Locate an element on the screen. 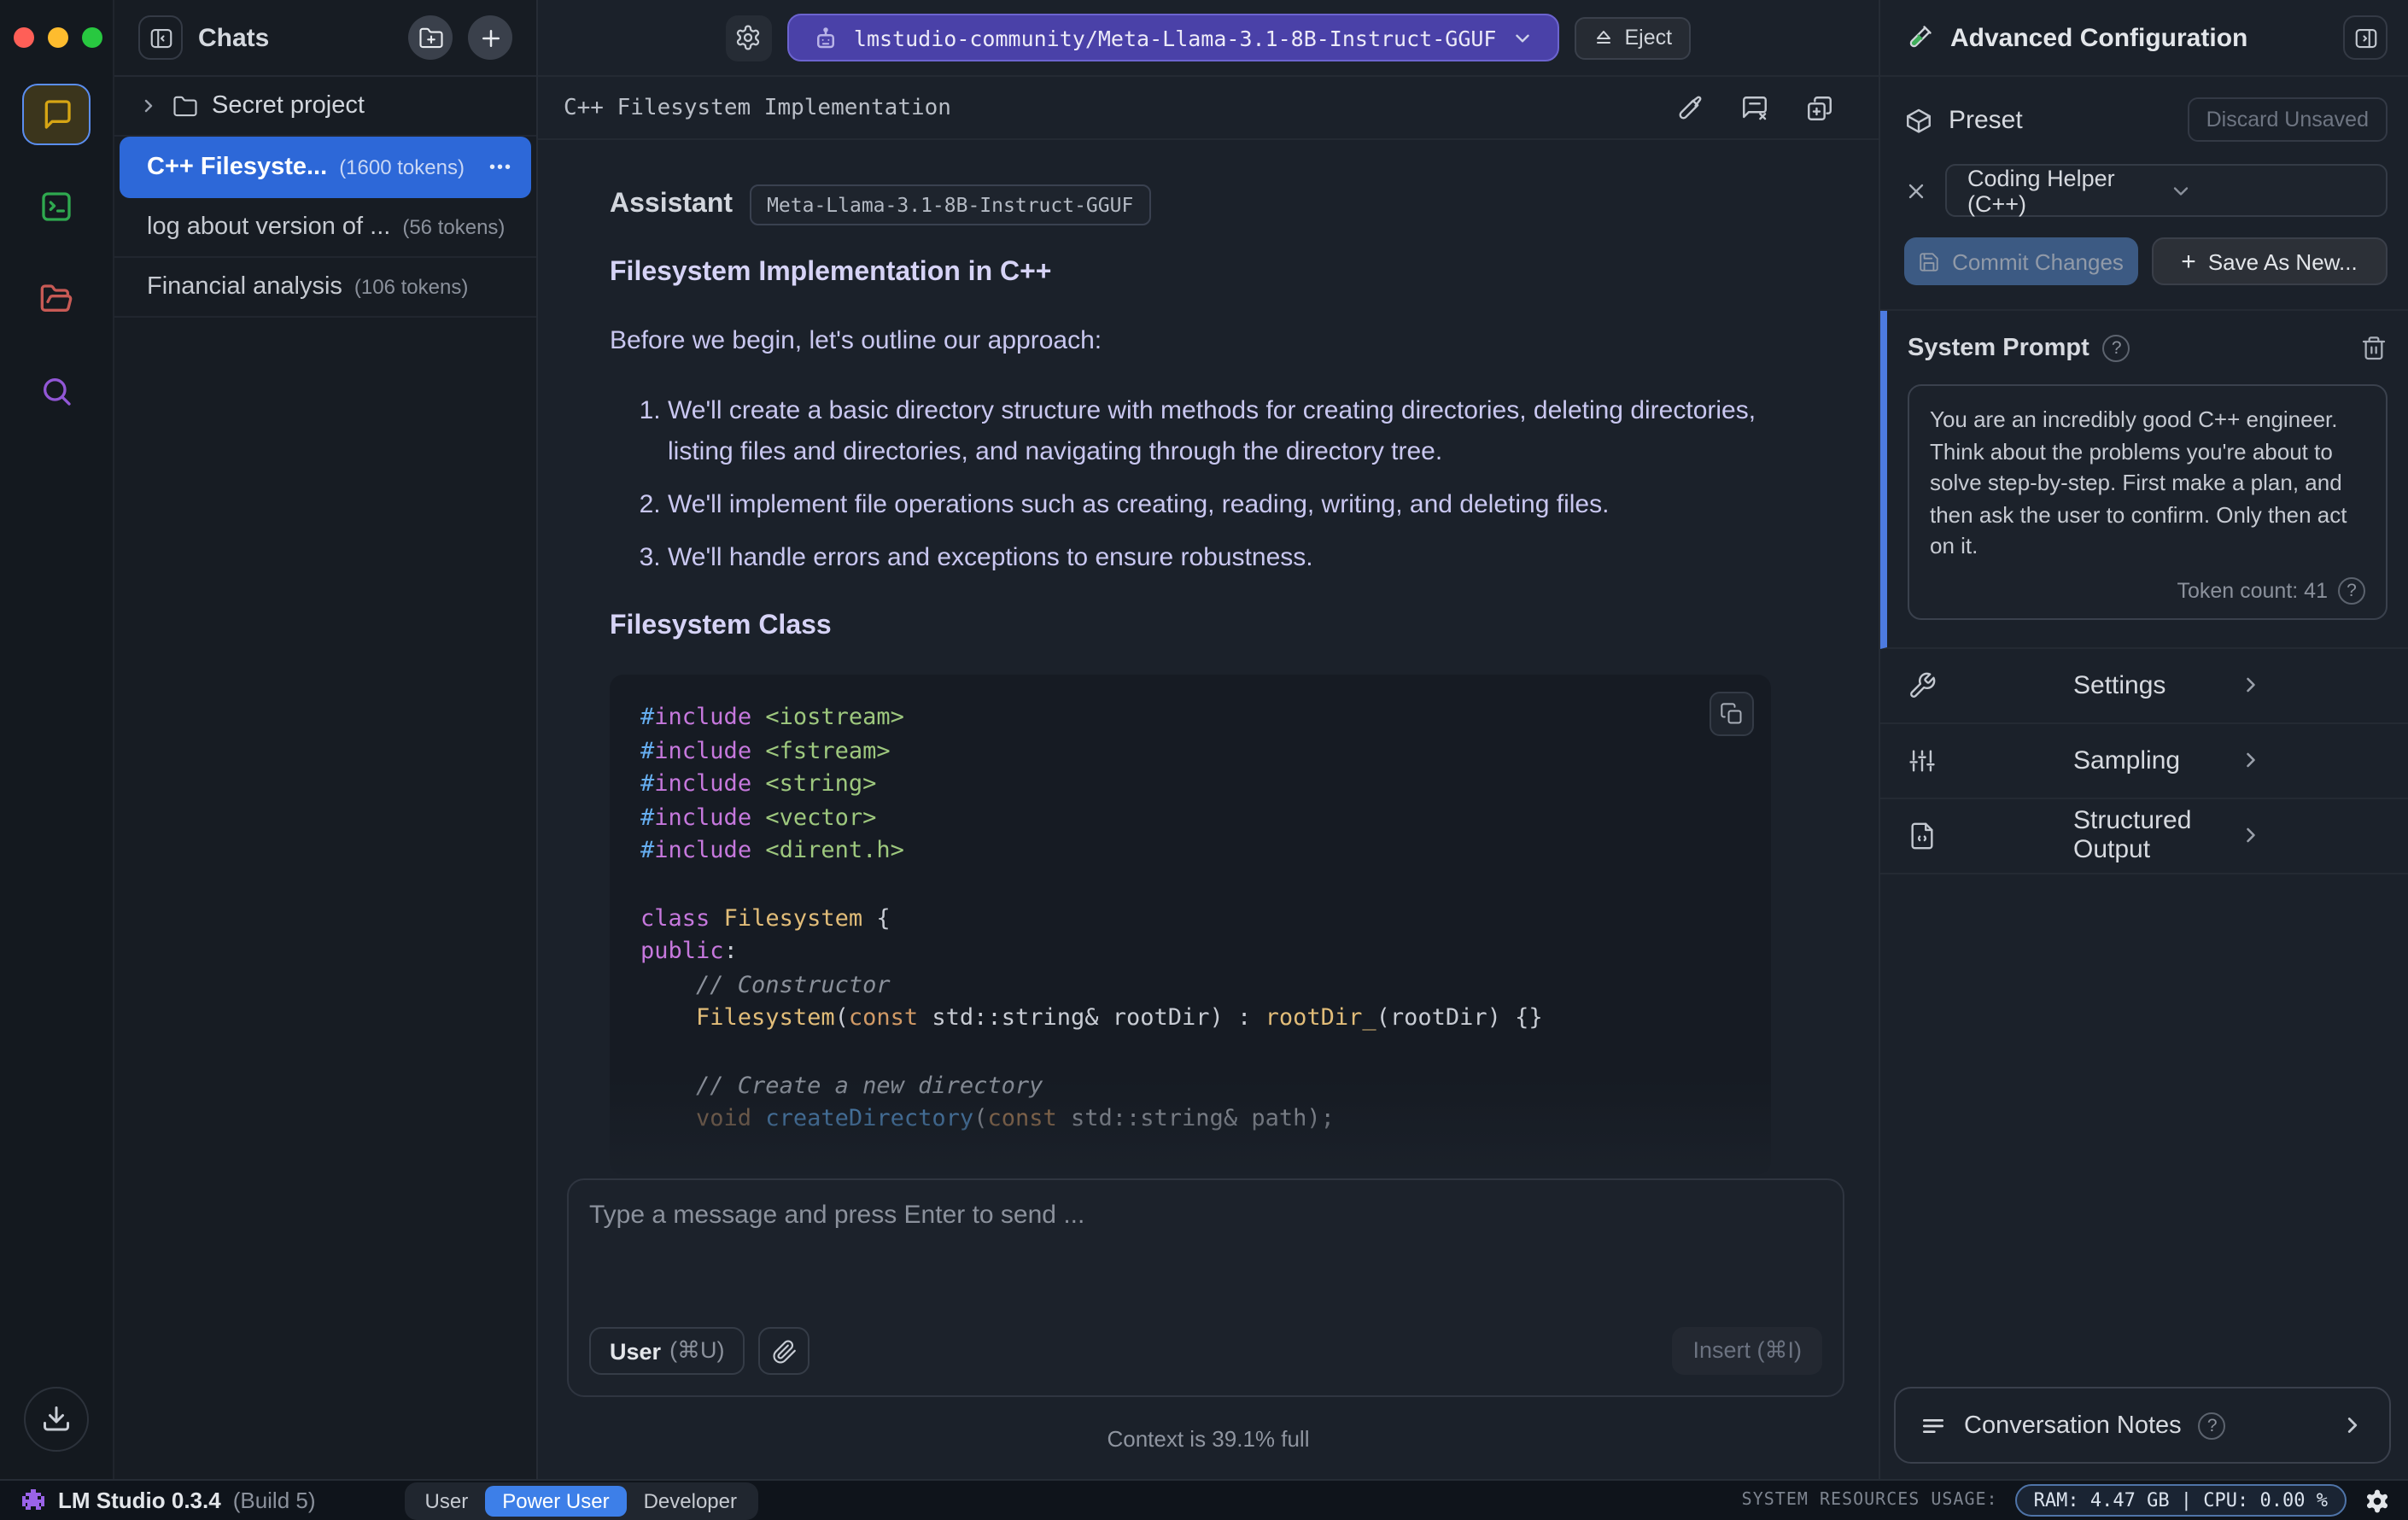  code-line: #include <vector> is located at coordinates (758, 818).